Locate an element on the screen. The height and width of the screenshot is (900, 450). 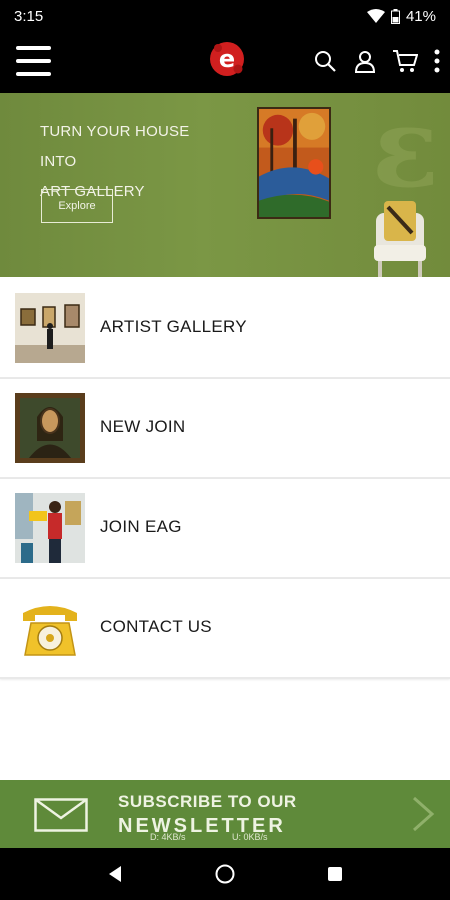
join-eag-thumbnail is located at coordinates (50, 528).